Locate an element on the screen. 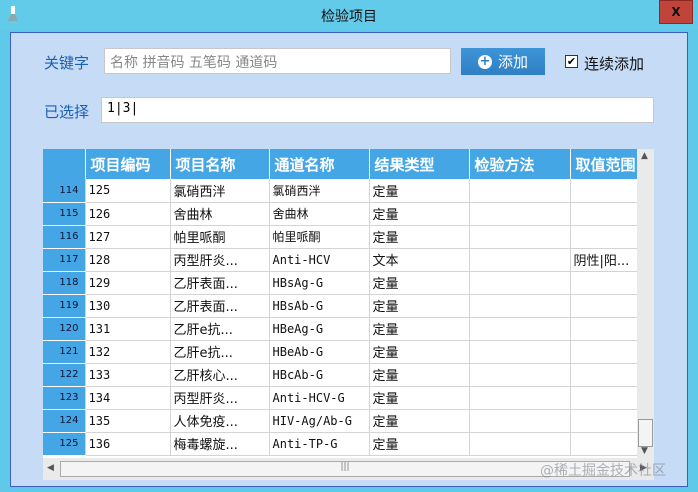 Image resolution: width=698 pixels, height=492 pixels. cell-code: 131 is located at coordinates (128, 329).